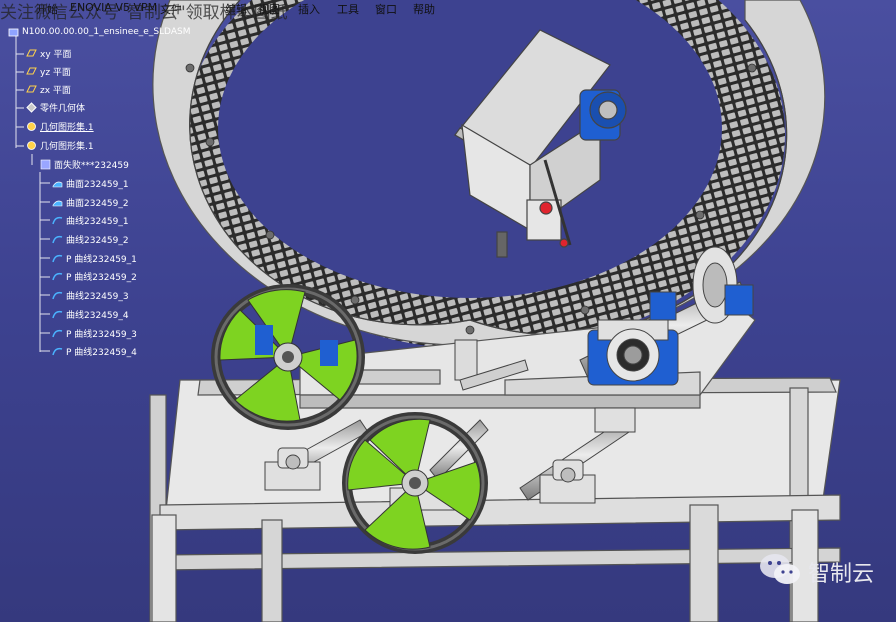 The image size is (896, 622). I want to click on tree-root: N100.00.00.00_1_ensinee_e_SLDASM, so click(99, 32).